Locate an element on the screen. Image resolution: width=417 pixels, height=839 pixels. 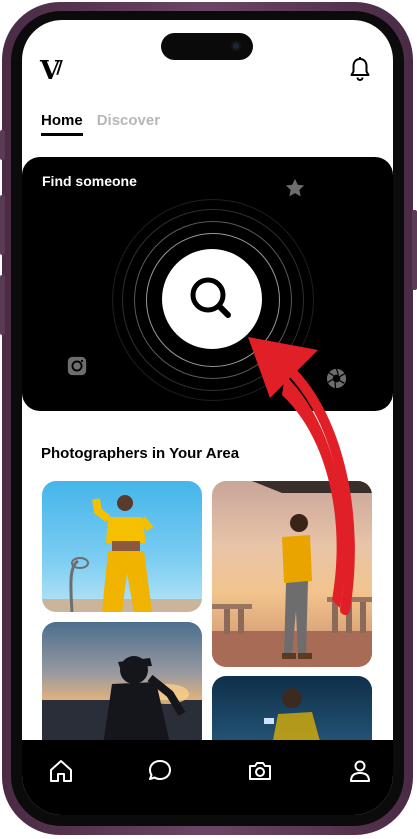
top-tabs: Home Discover is located at coordinates (100, 124).